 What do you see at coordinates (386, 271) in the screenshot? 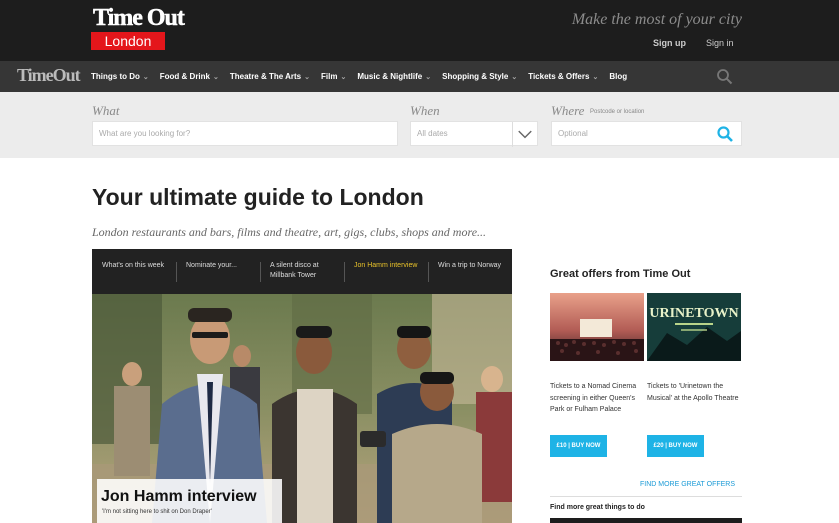
I see `carousel-tab-jon-hamm: Jon Hamm interview` at bounding box center [386, 271].